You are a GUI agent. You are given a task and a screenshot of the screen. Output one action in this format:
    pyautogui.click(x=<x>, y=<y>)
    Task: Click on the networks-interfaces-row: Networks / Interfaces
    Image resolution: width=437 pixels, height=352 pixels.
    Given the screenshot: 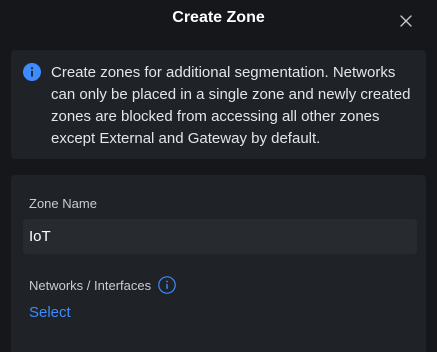 What is the action you would take?
    pyautogui.click(x=102, y=285)
    